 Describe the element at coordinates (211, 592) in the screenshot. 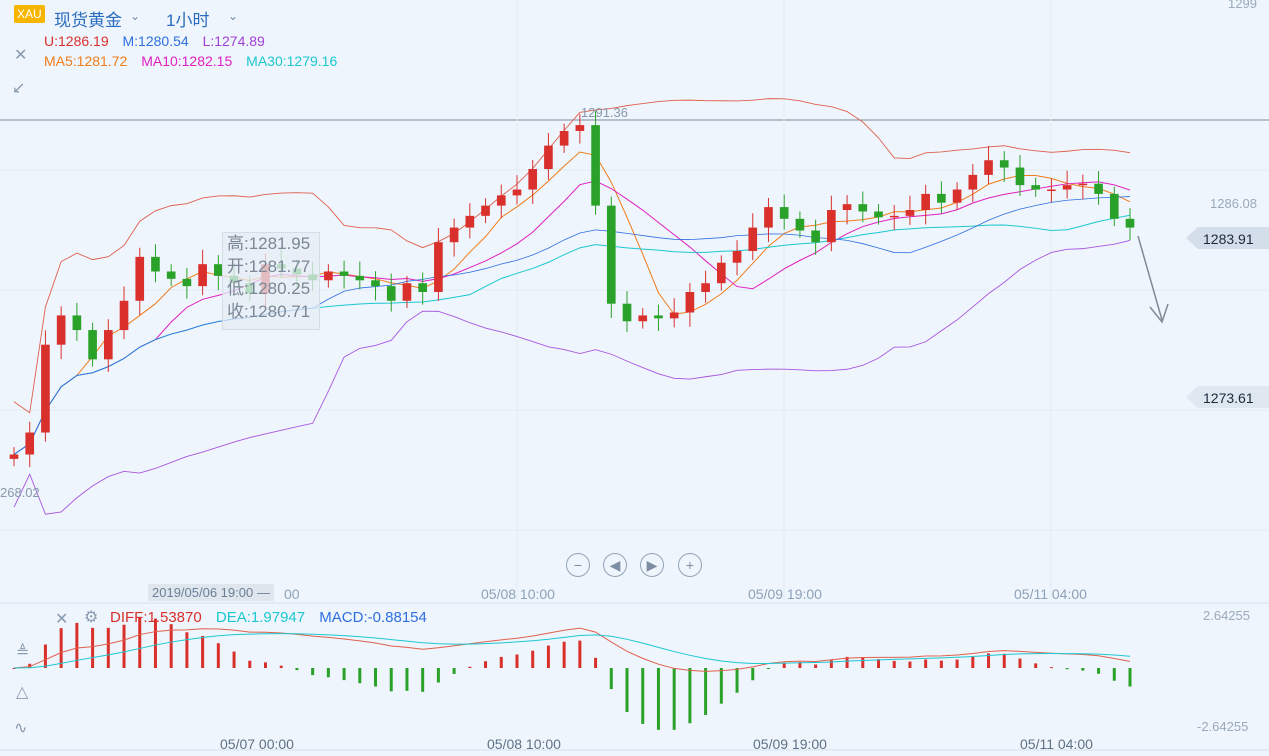

I see `crosshair-date: 2019/05/06 19:00 —` at that location.